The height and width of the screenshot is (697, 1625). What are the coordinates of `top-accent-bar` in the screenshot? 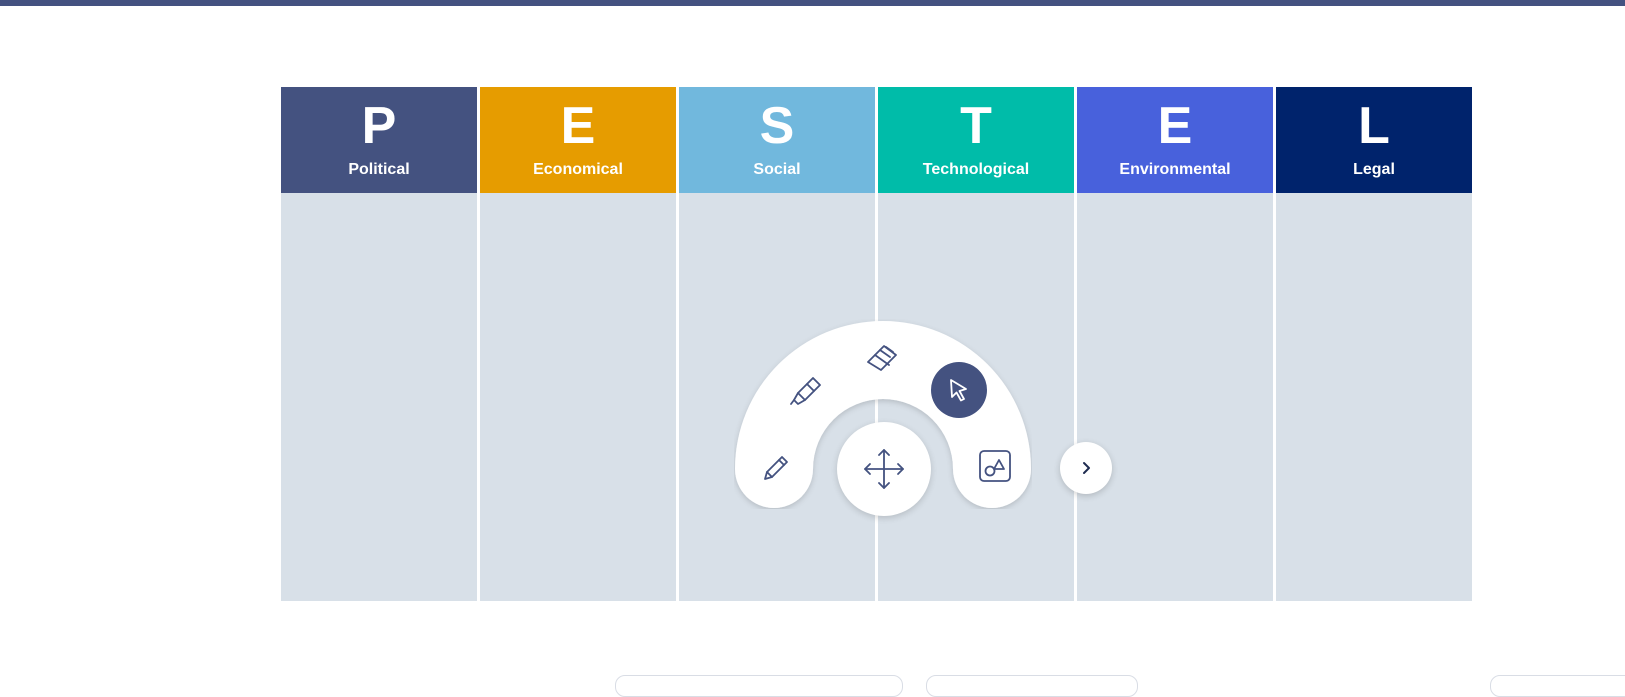 It's located at (812, 3).